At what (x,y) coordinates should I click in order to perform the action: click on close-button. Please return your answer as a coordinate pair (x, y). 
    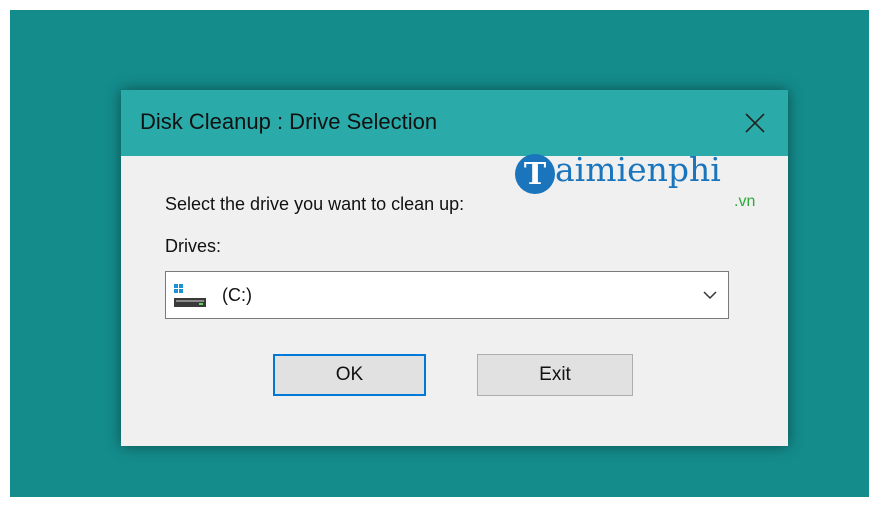
    Looking at the image, I should click on (755, 123).